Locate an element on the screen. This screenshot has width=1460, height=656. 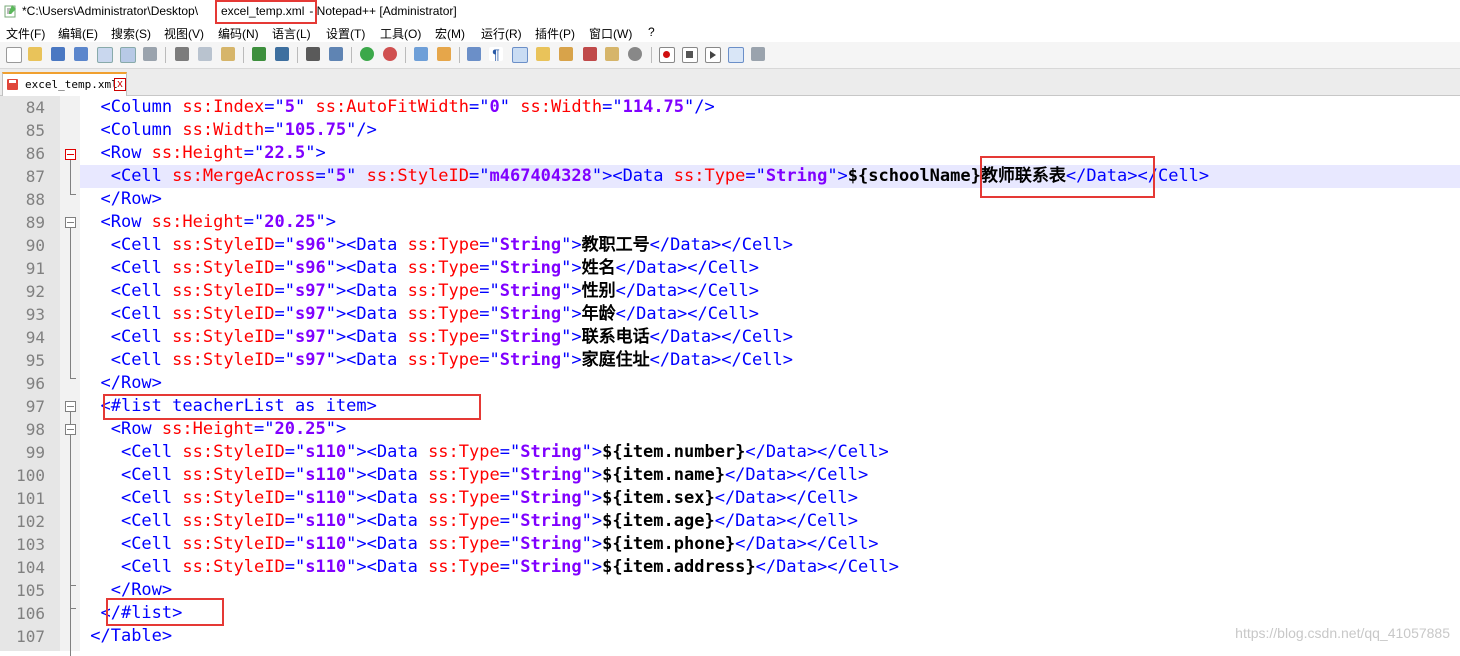
all-chars-icon: ¶ is located at coordinates (496, 54).